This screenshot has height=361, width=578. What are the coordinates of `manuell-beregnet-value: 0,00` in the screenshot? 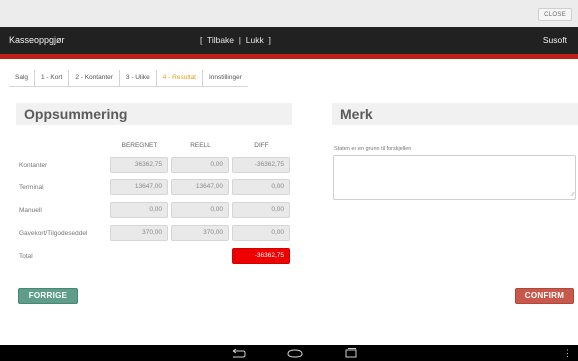 It's located at (139, 210).